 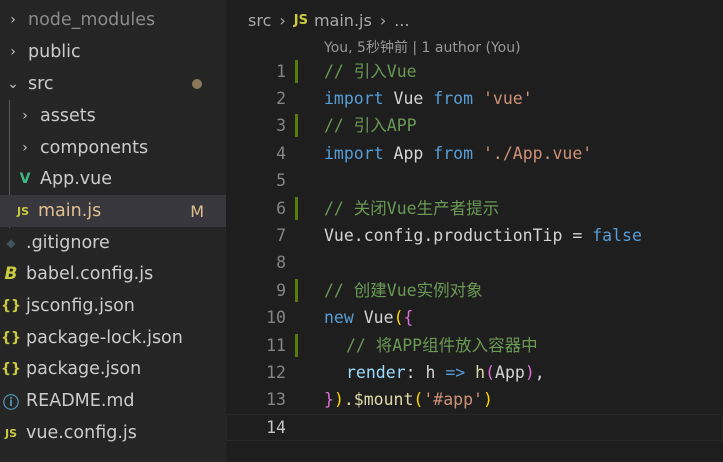 What do you see at coordinates (458, 235) in the screenshot?
I see `statement: Vue.config.productionTip =` at bounding box center [458, 235].